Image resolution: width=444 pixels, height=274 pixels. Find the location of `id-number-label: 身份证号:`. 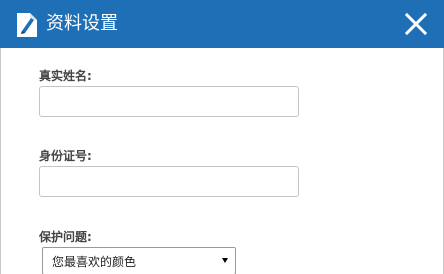

id-number-label: 身份证号: is located at coordinates (65, 156).